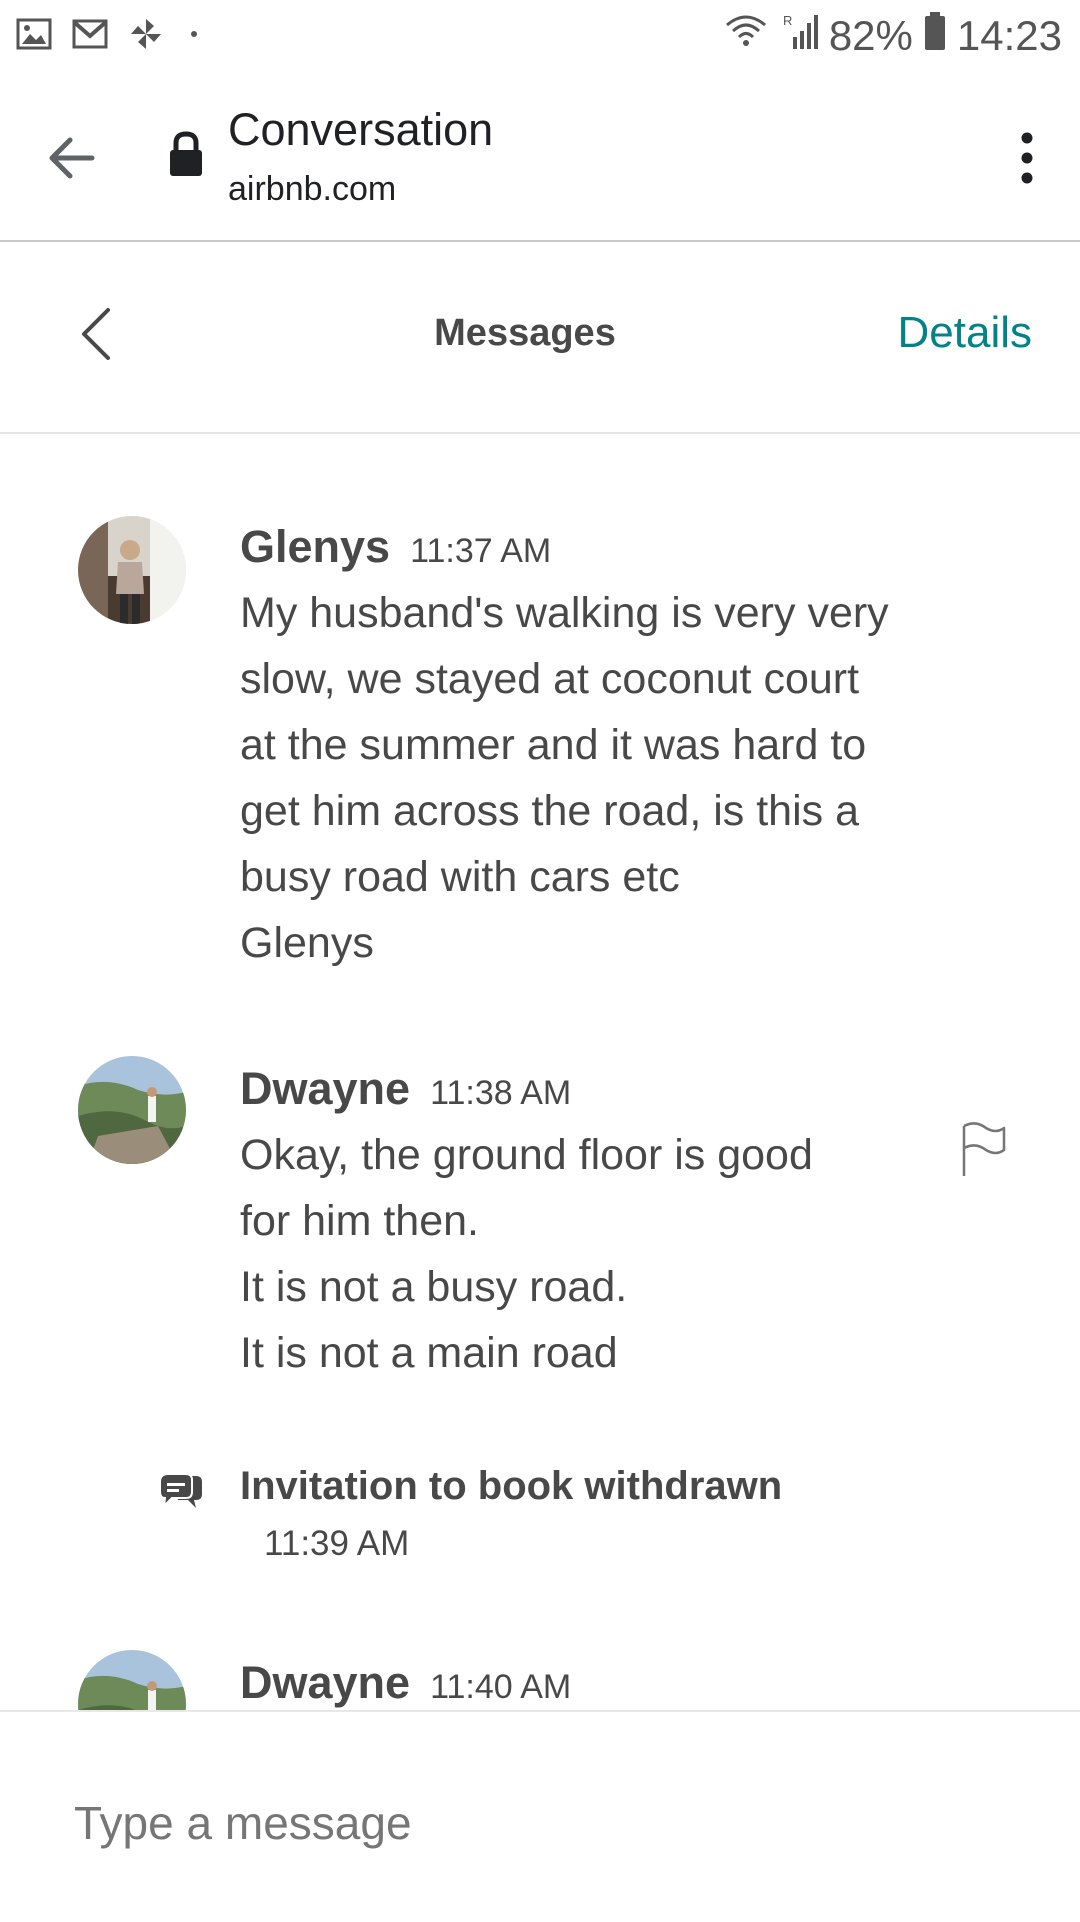 The image size is (1080, 1922). I want to click on report-flag-icon, so click(983, 1149).